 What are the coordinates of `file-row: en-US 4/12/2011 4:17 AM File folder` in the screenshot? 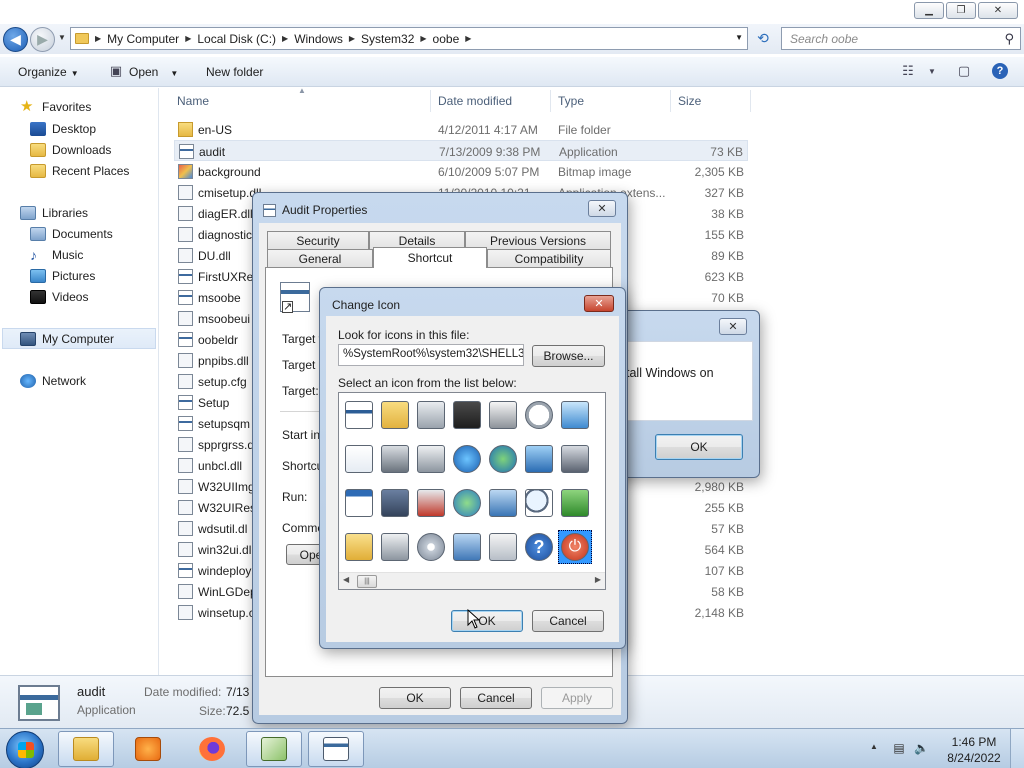 It's located at (461, 129).